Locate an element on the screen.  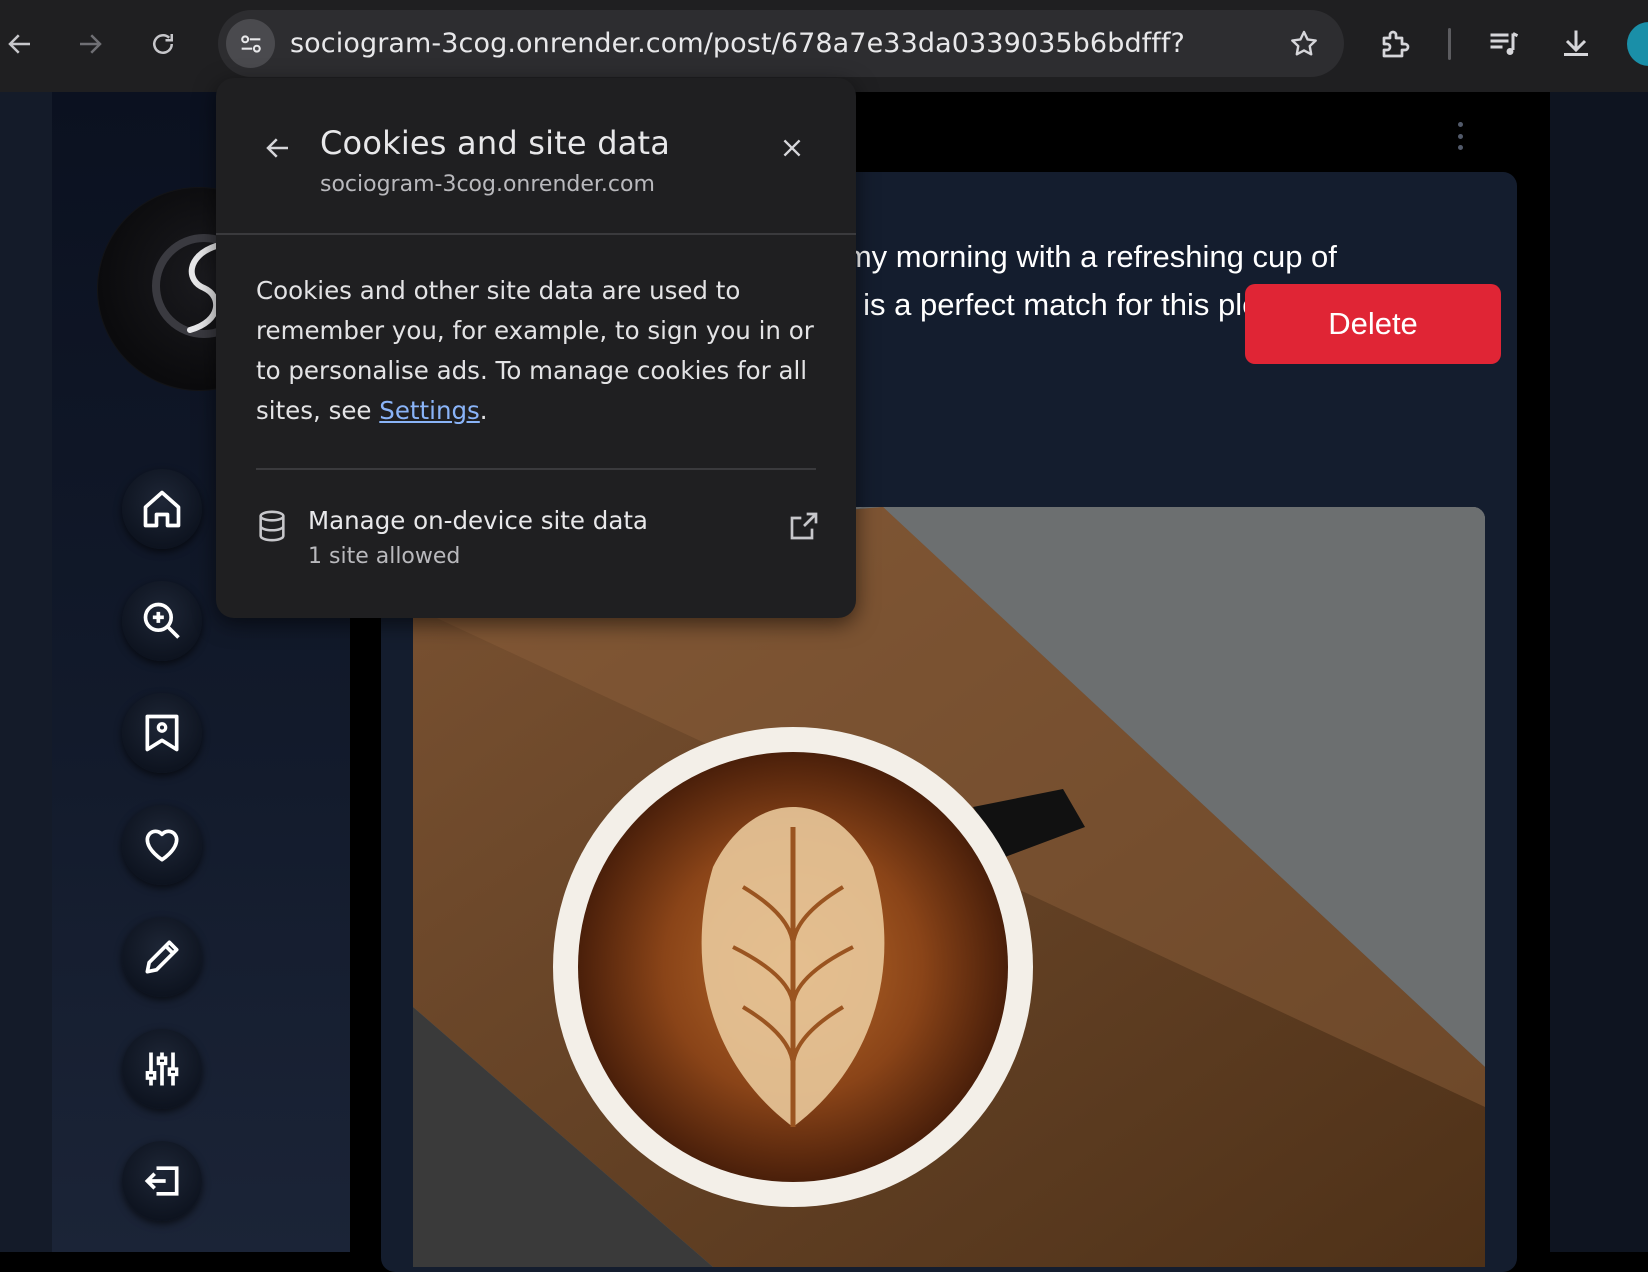
heart-icon is located at coordinates (162, 845).